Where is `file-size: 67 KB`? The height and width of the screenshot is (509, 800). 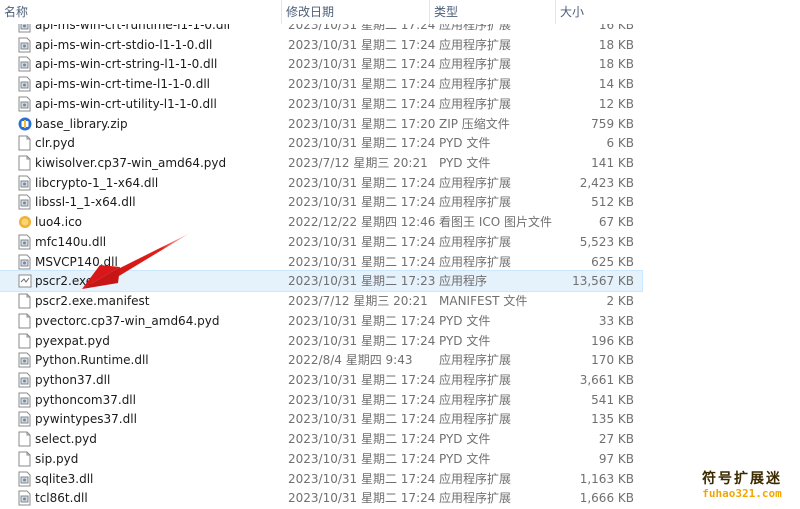
file-size: 67 KB is located at coordinates (616, 222).